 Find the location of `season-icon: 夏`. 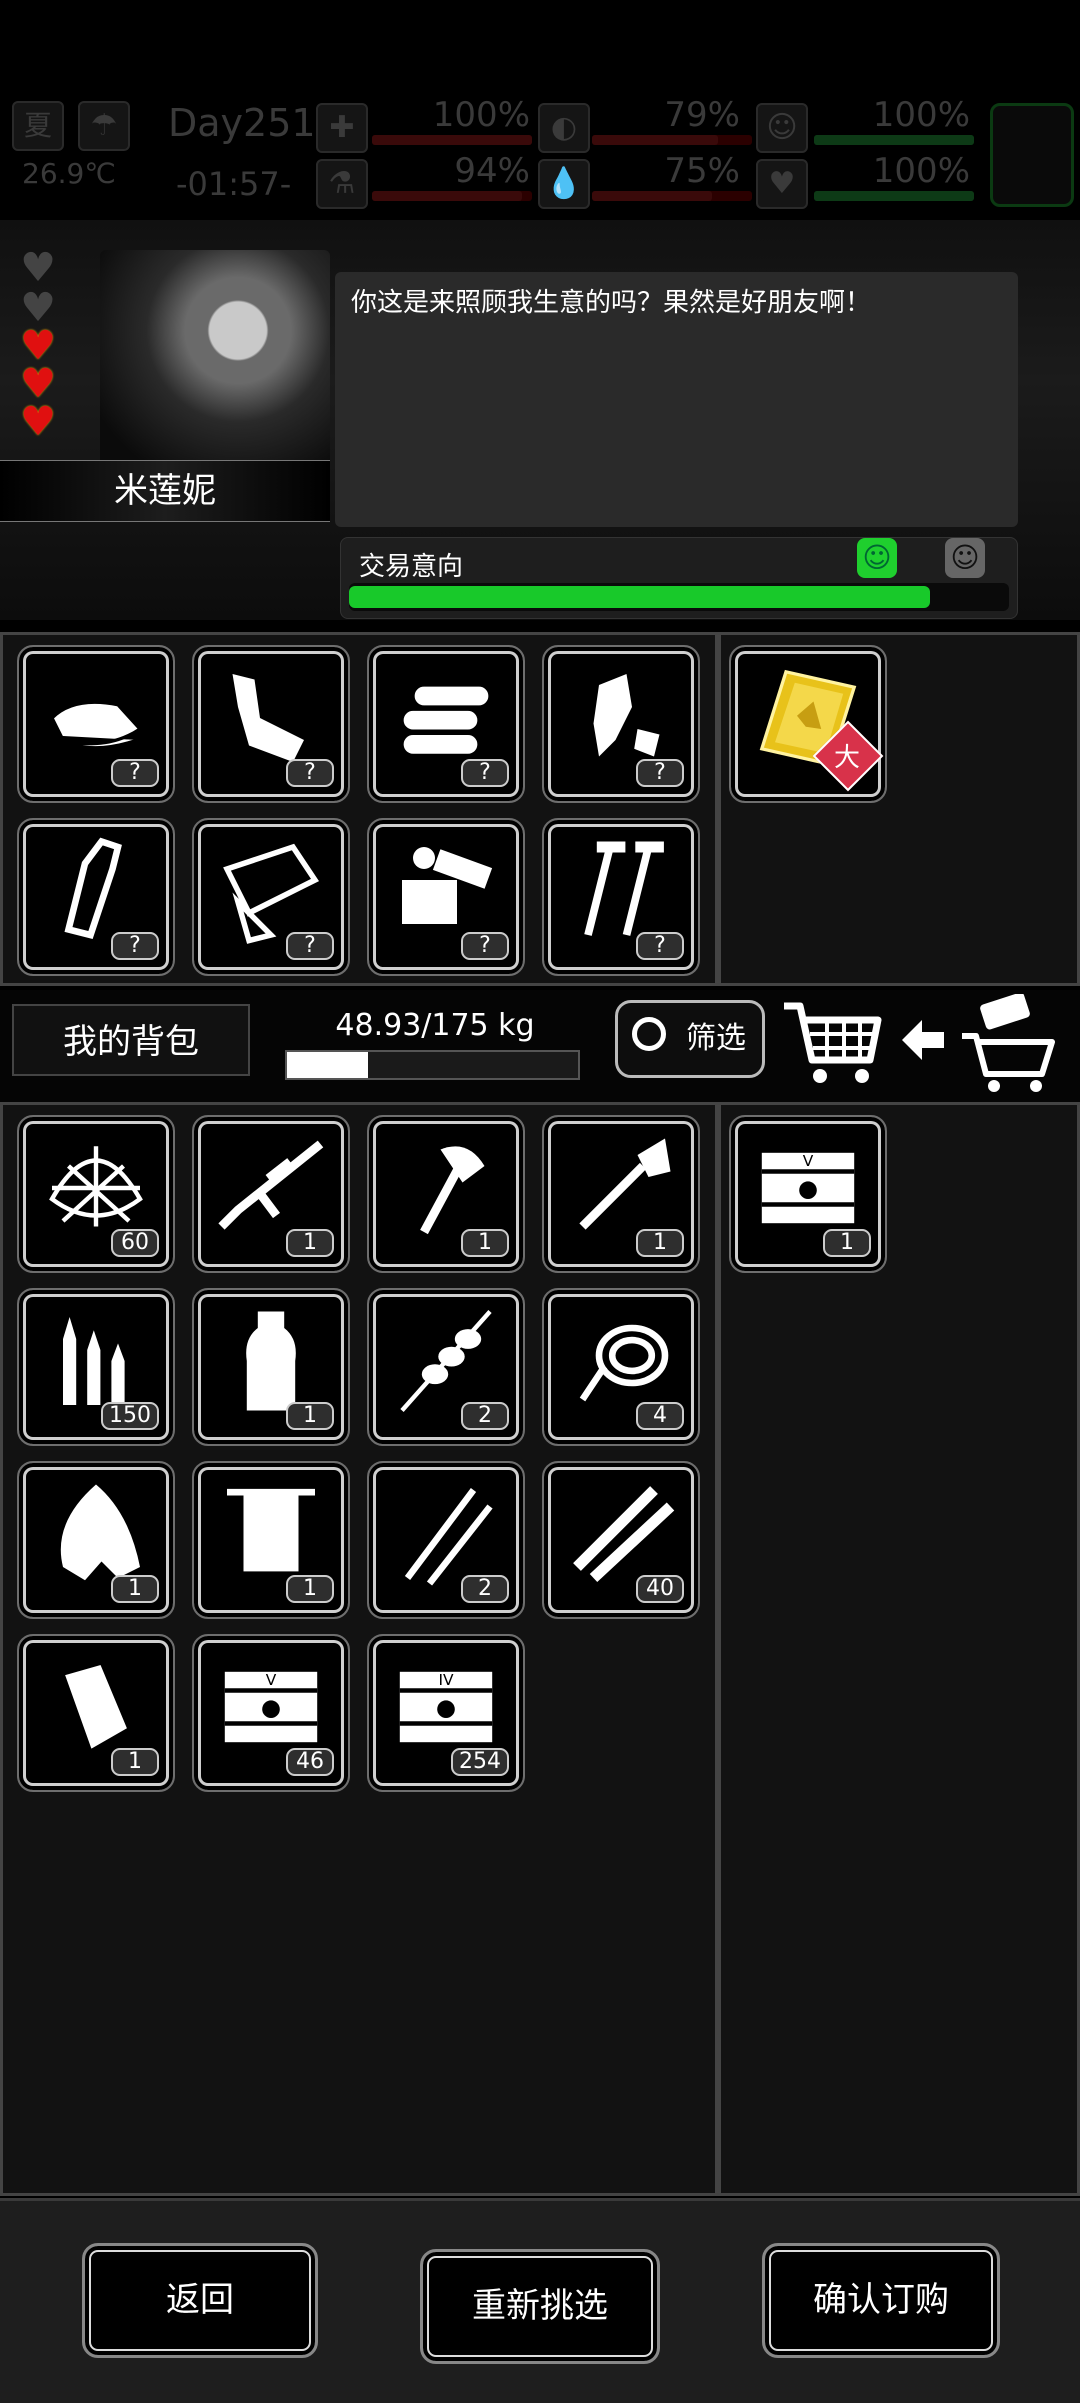

season-icon: 夏 is located at coordinates (38, 126).